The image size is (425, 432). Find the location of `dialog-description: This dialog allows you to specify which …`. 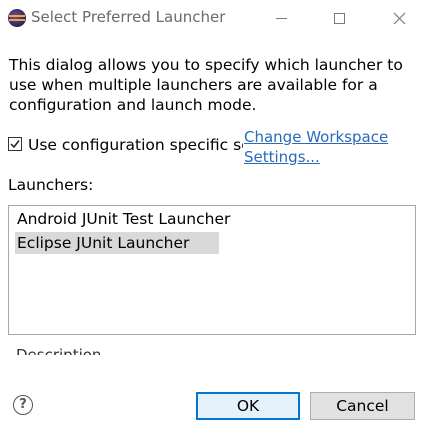

dialog-description: This dialog allows you to specify which … is located at coordinates (206, 85).